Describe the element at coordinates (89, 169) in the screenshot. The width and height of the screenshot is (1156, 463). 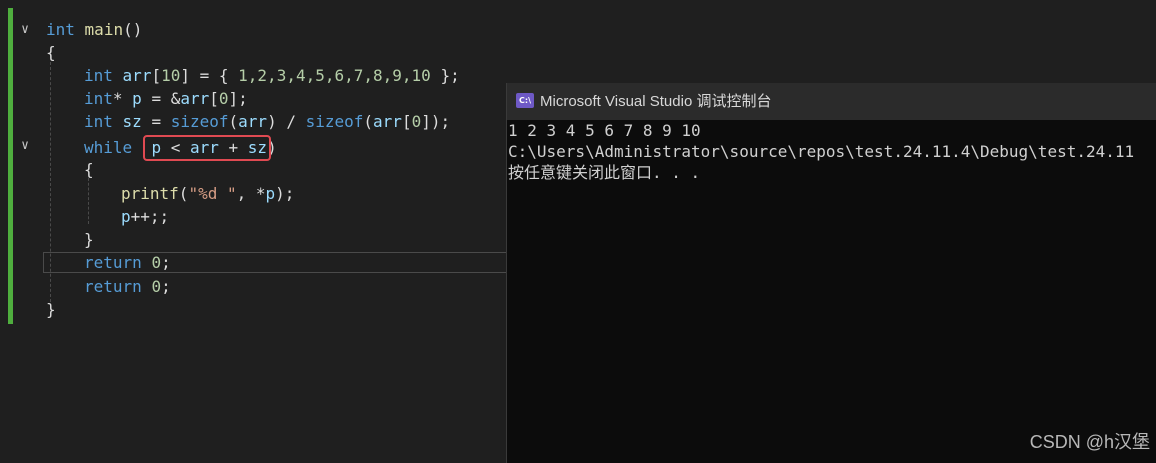
I see `code-line-7: {` at that location.